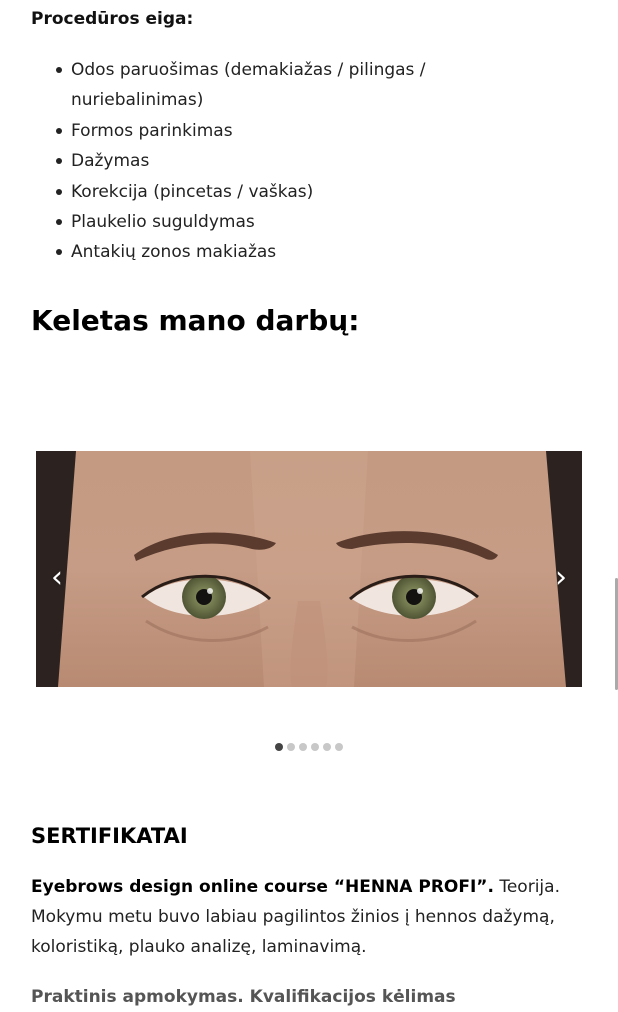  Describe the element at coordinates (174, 252) in the screenshot. I see `step-label: Antakių zonos makiažas` at that location.